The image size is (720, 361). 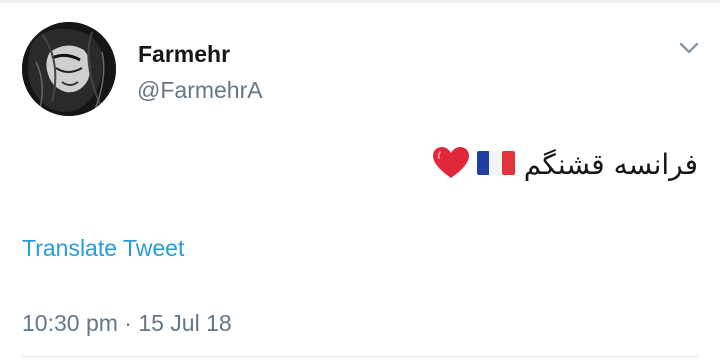 What do you see at coordinates (127, 323) in the screenshot?
I see `tweet-timestamp: 10:30 pm · 15 Jul 18` at bounding box center [127, 323].